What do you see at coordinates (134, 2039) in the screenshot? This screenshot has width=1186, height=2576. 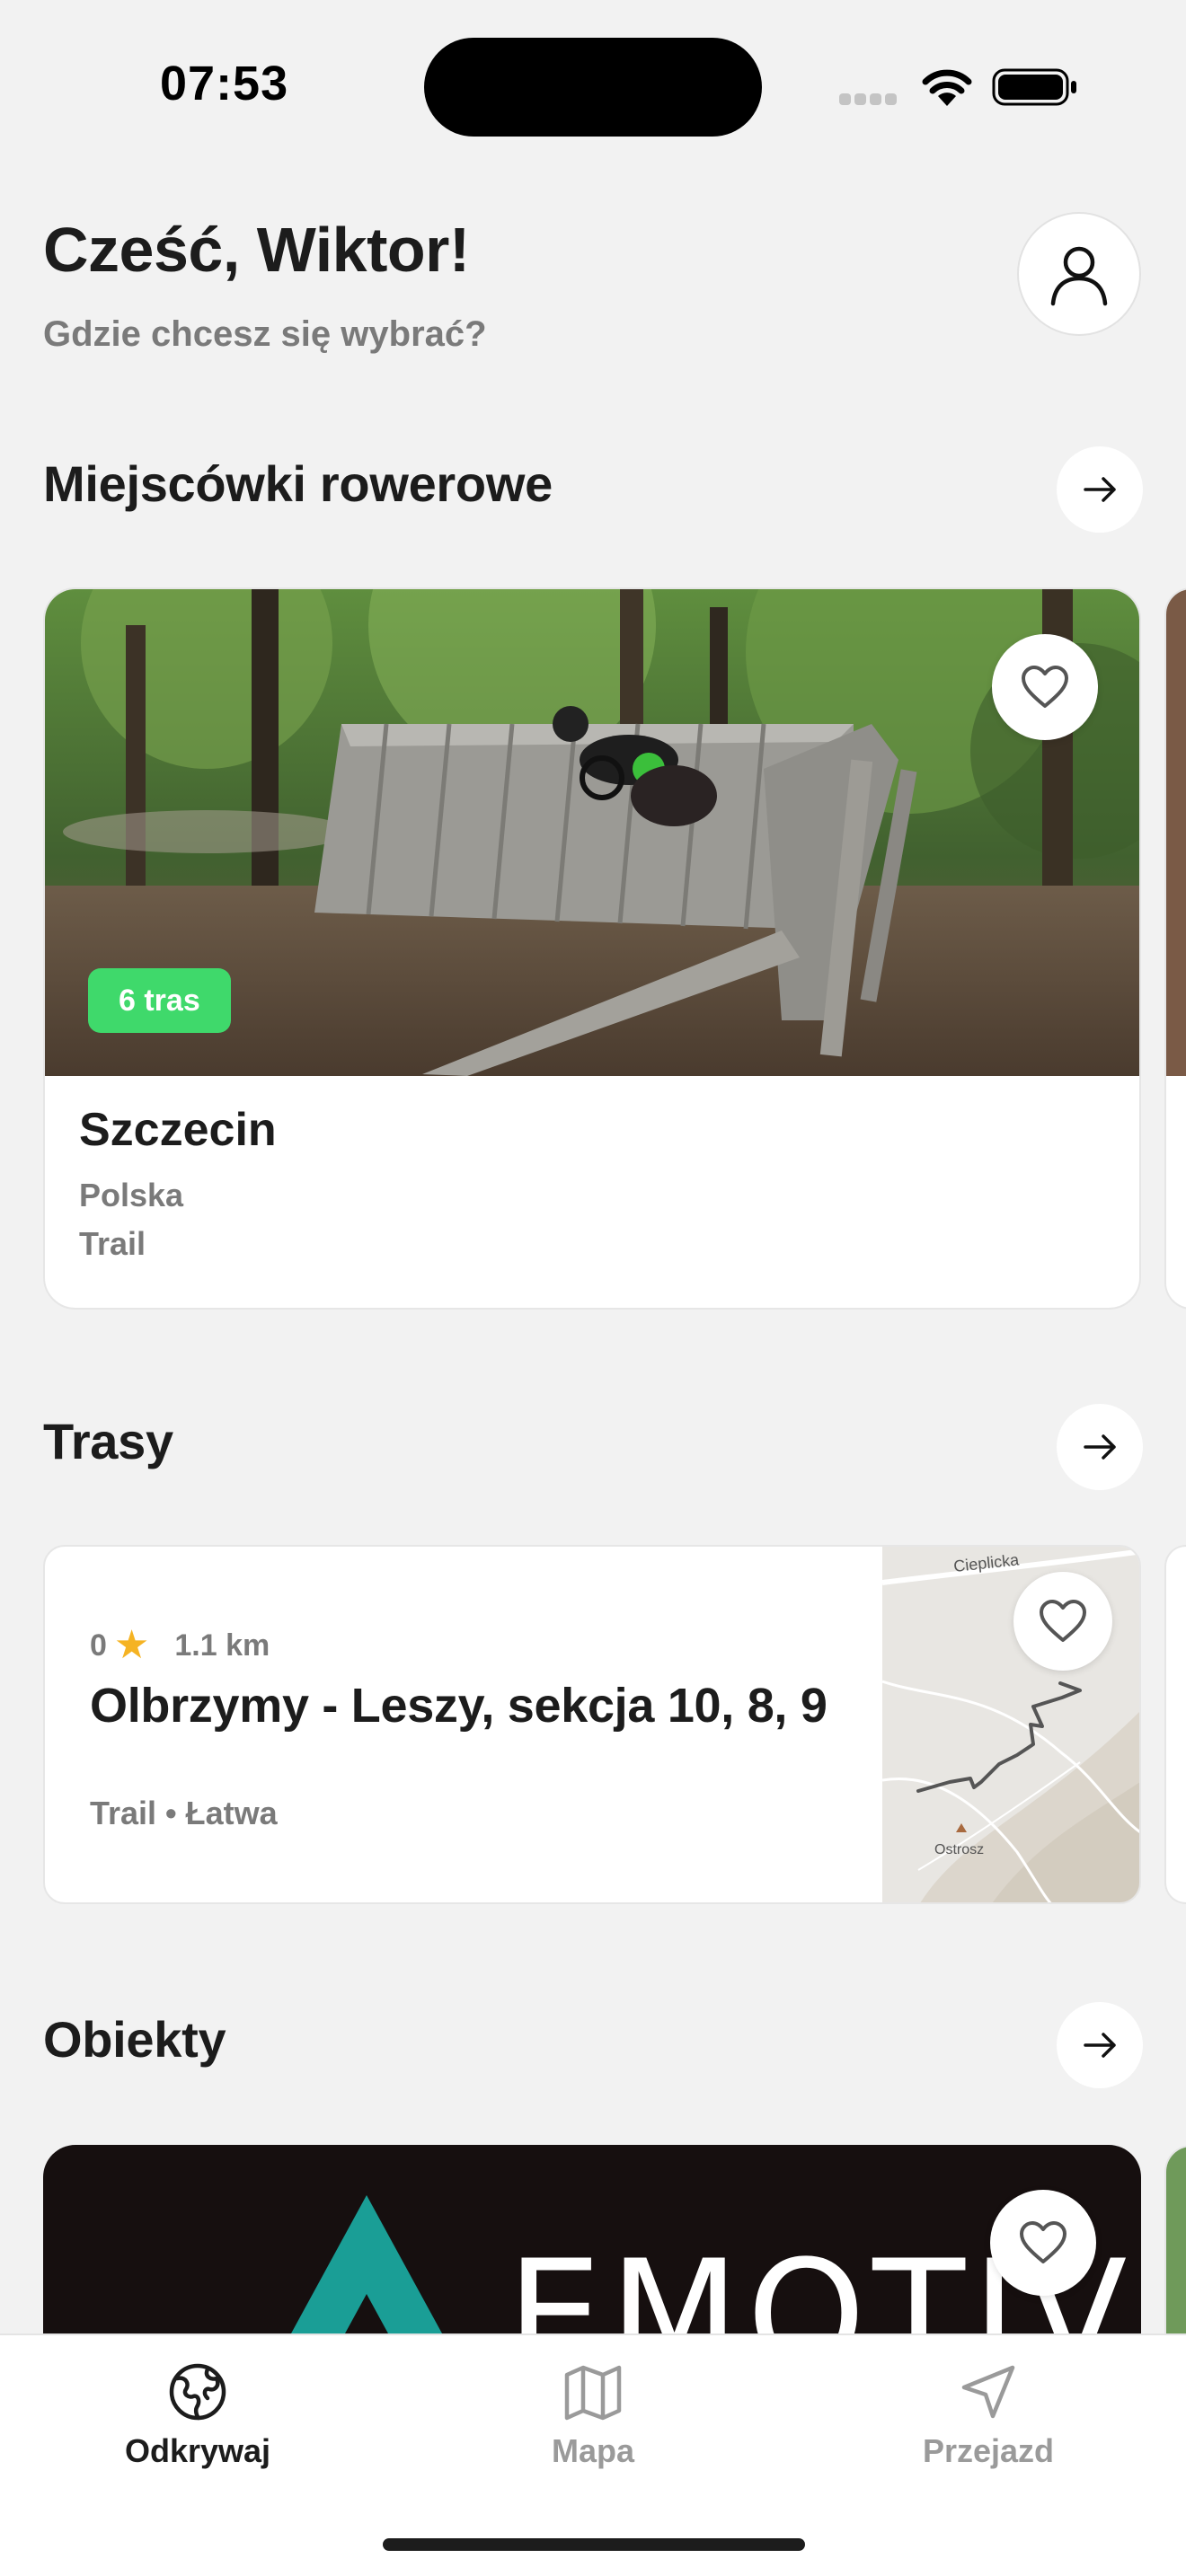 I see `section-title-objects: Obiekty` at bounding box center [134, 2039].